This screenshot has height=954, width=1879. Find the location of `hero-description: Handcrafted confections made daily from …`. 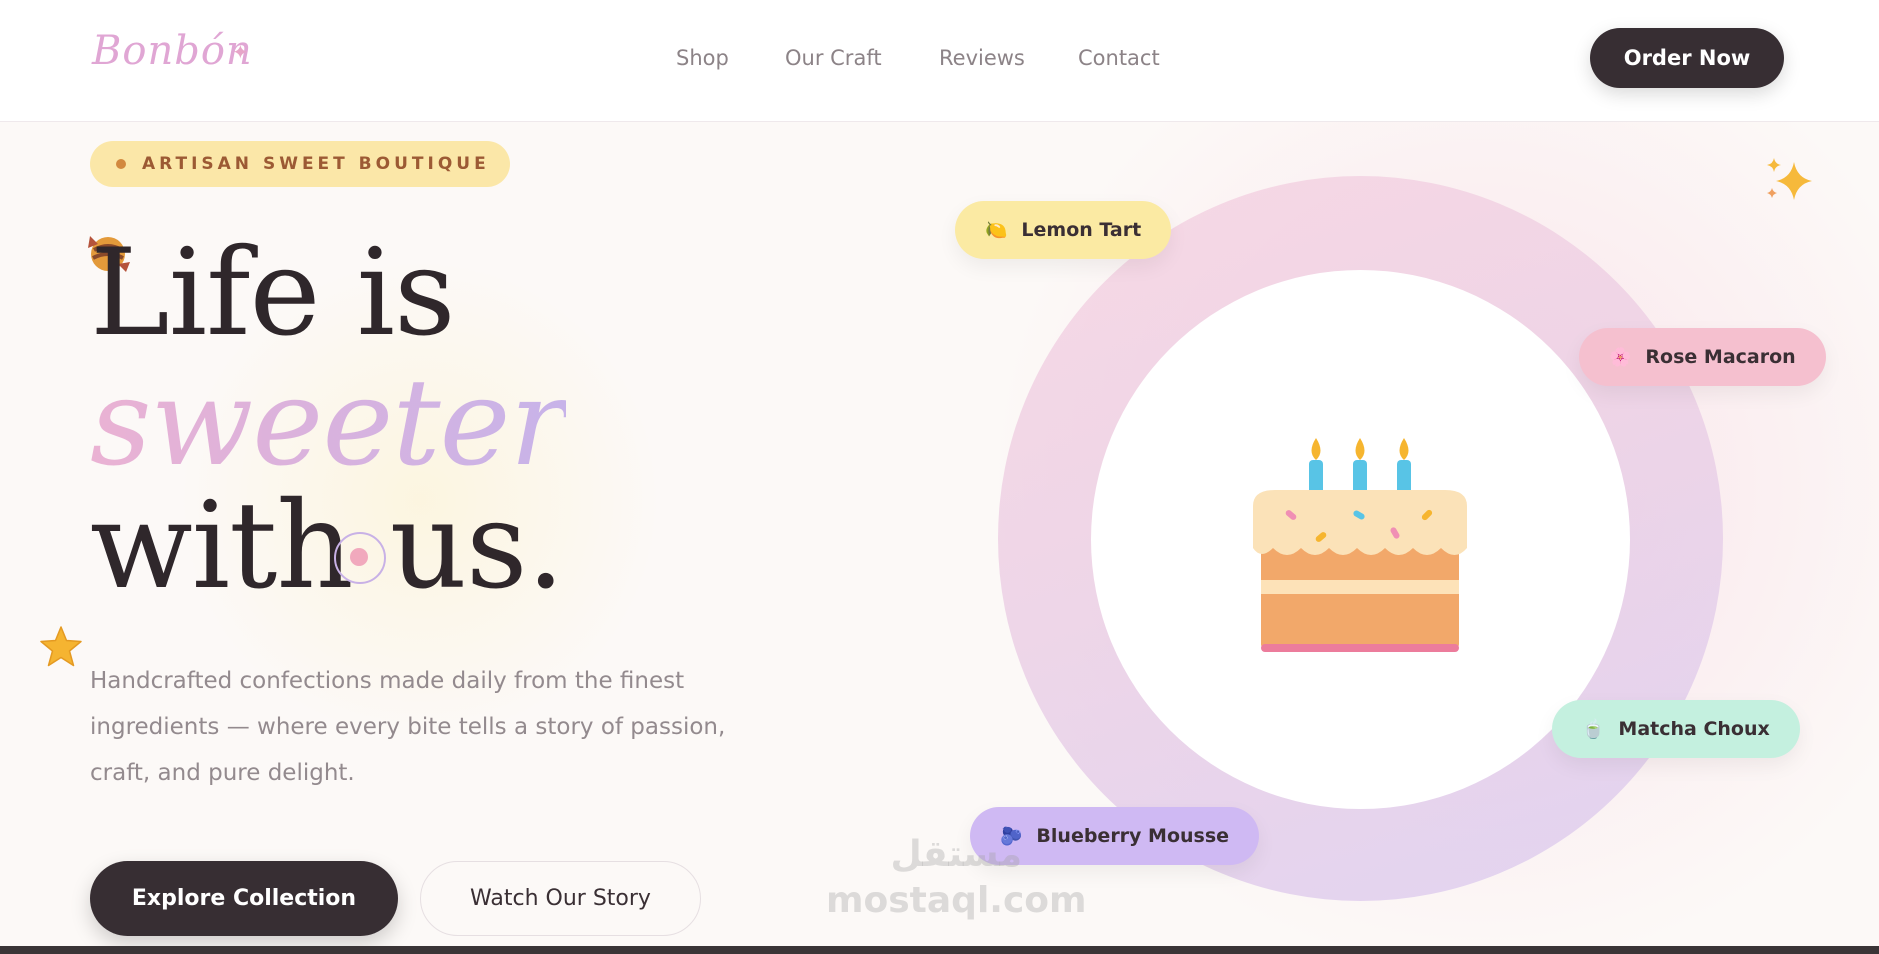

hero-description: Handcrafted confections made daily from … is located at coordinates (408, 727).